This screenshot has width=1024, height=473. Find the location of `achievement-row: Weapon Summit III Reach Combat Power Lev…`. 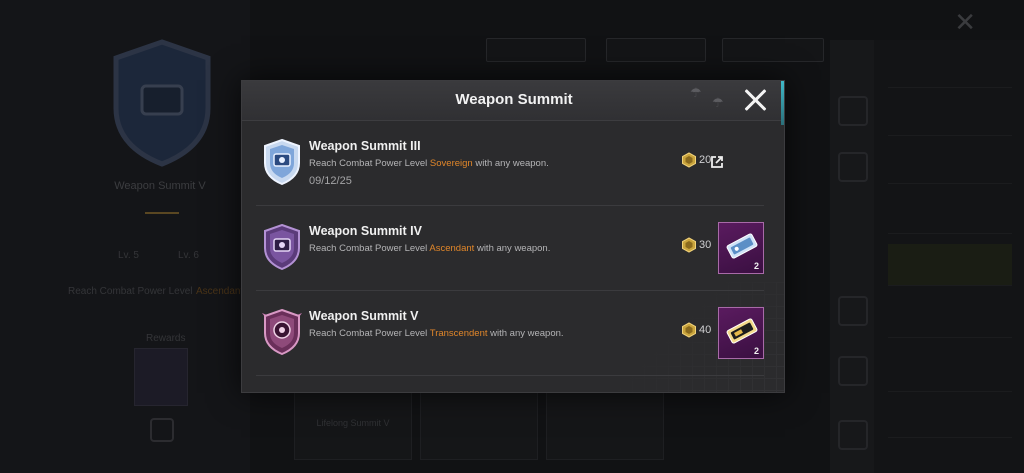

achievement-row: Weapon Summit III Reach Combat Power Lev… is located at coordinates (510, 163).